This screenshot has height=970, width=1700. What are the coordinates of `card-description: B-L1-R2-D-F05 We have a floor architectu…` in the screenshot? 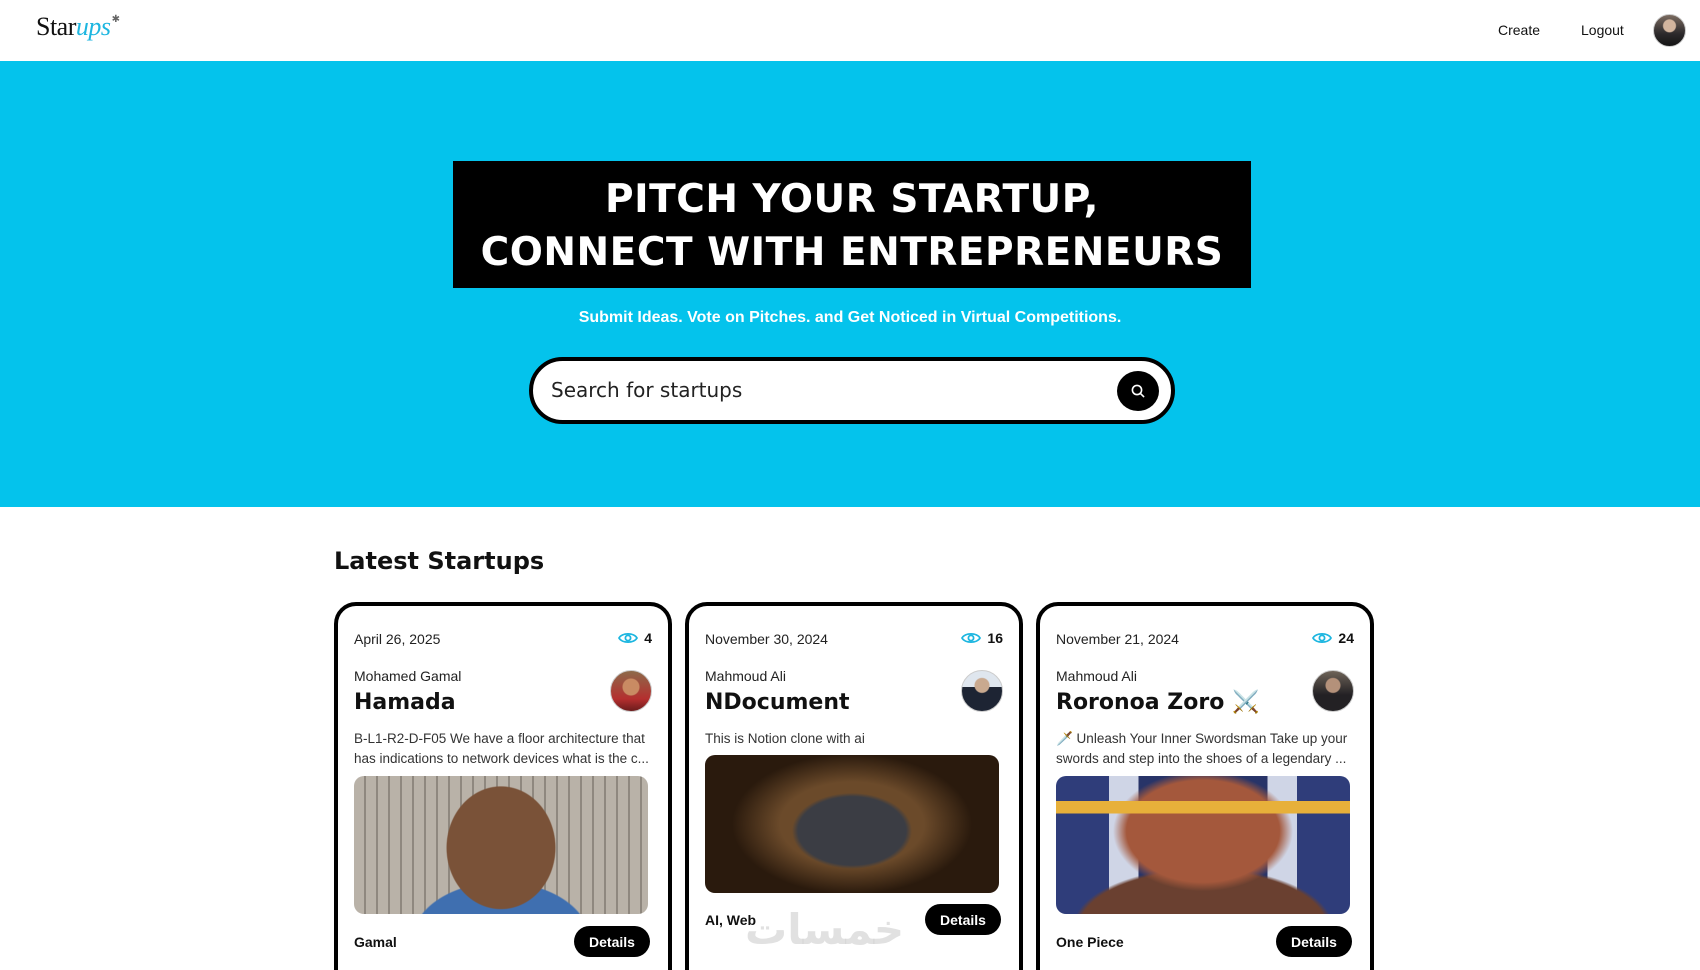 It's located at (501, 748).